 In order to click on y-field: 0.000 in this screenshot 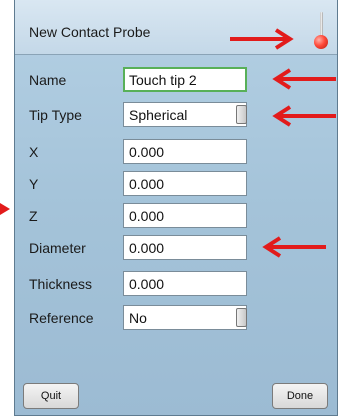, I will do `click(185, 183)`.